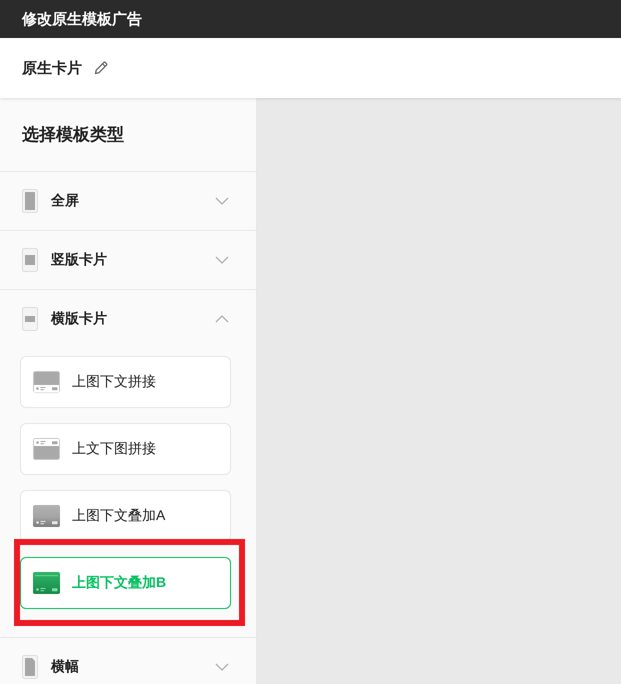 Image resolution: width=621 pixels, height=684 pixels. Describe the element at coordinates (125, 449) in the screenshot. I see `template-card: 上文下图拼接` at that location.